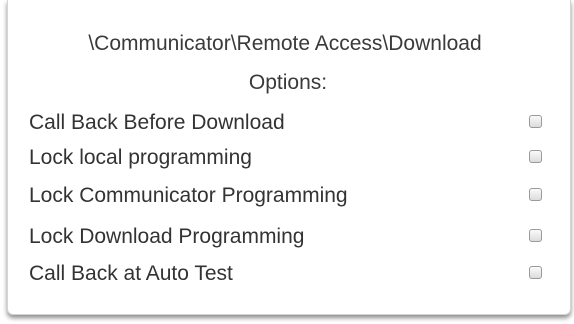  Describe the element at coordinates (285, 43) in the screenshot. I see `panel-title-path: \Communicator\Remote Access\Download` at that location.